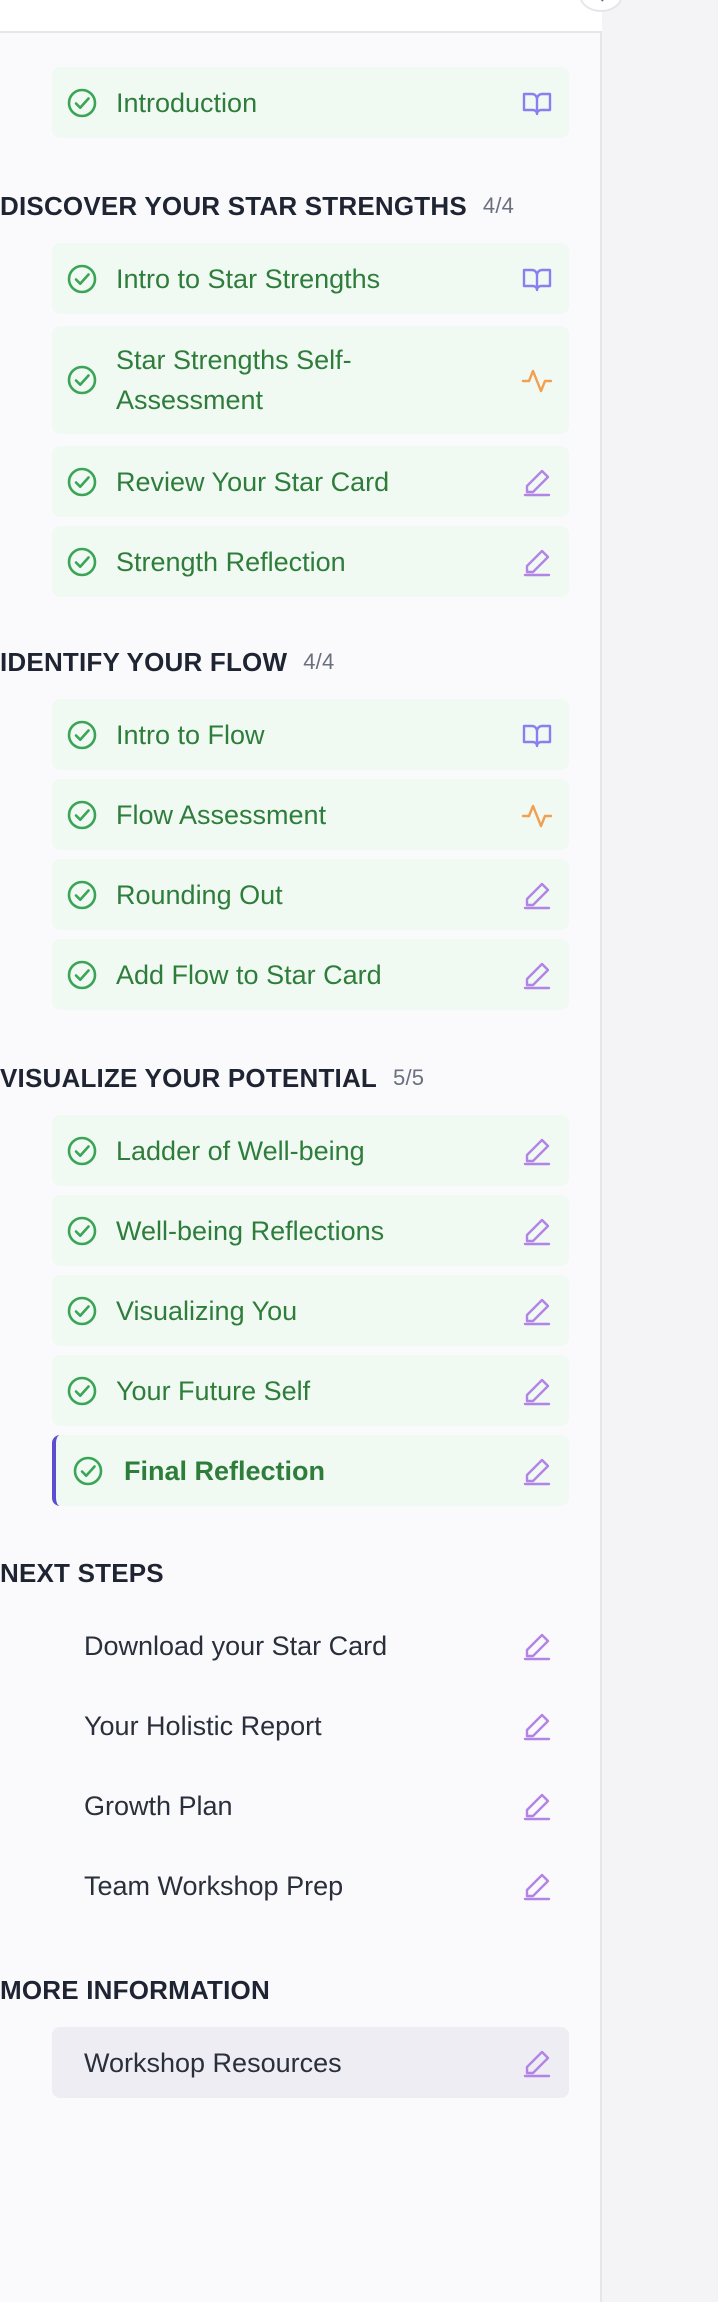 The height and width of the screenshot is (2302, 718). I want to click on section-header-flow: IDENTIFY YOUR FLOW 4/4, so click(167, 662).